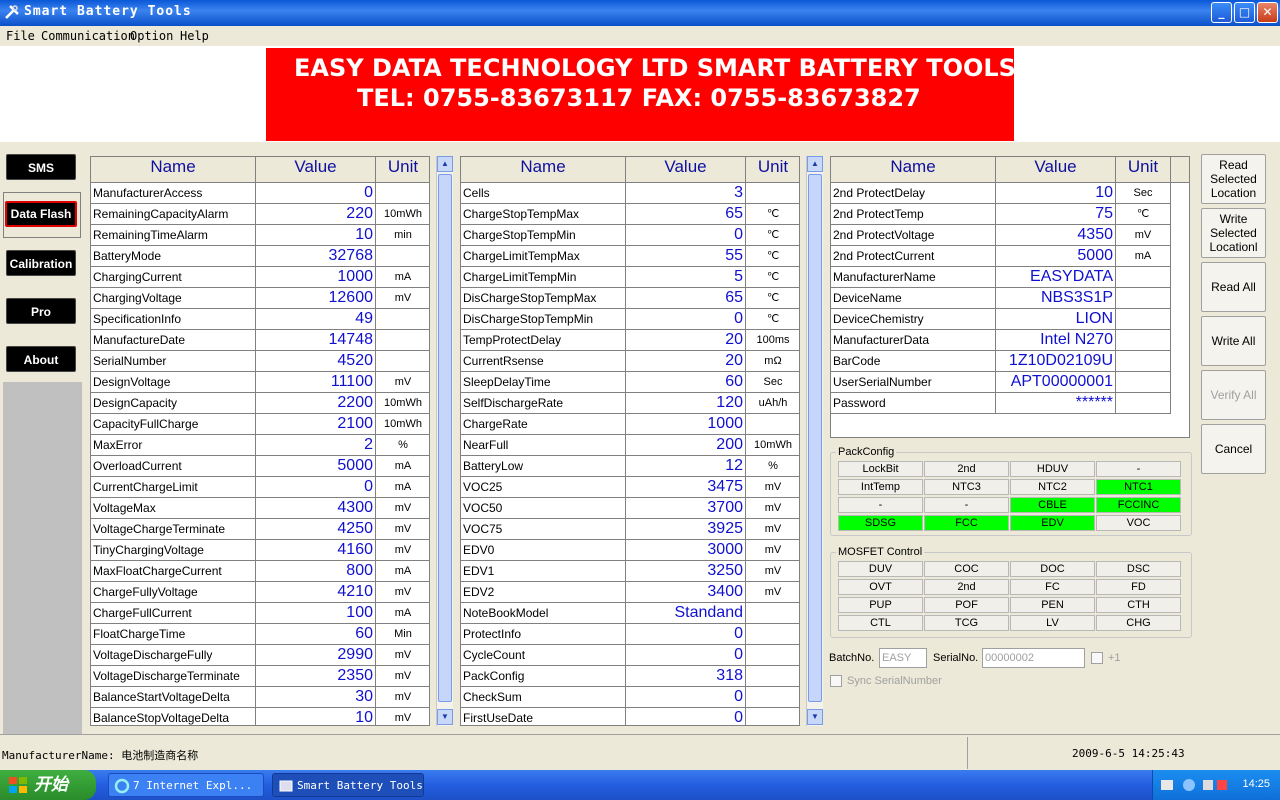  Describe the element at coordinates (260, 319) in the screenshot. I see `table-row: SpecificationInfo 49` at that location.